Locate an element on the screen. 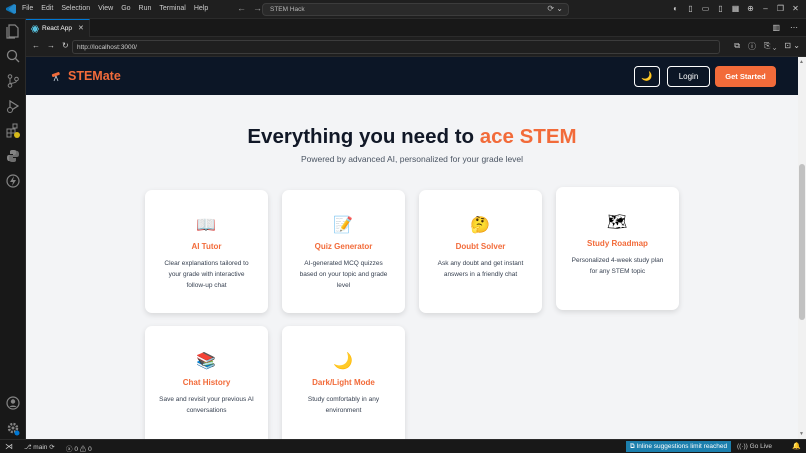 The width and height of the screenshot is (806, 453). inline-suggestions-label: Inline suggestions limit reached is located at coordinates (682, 446).